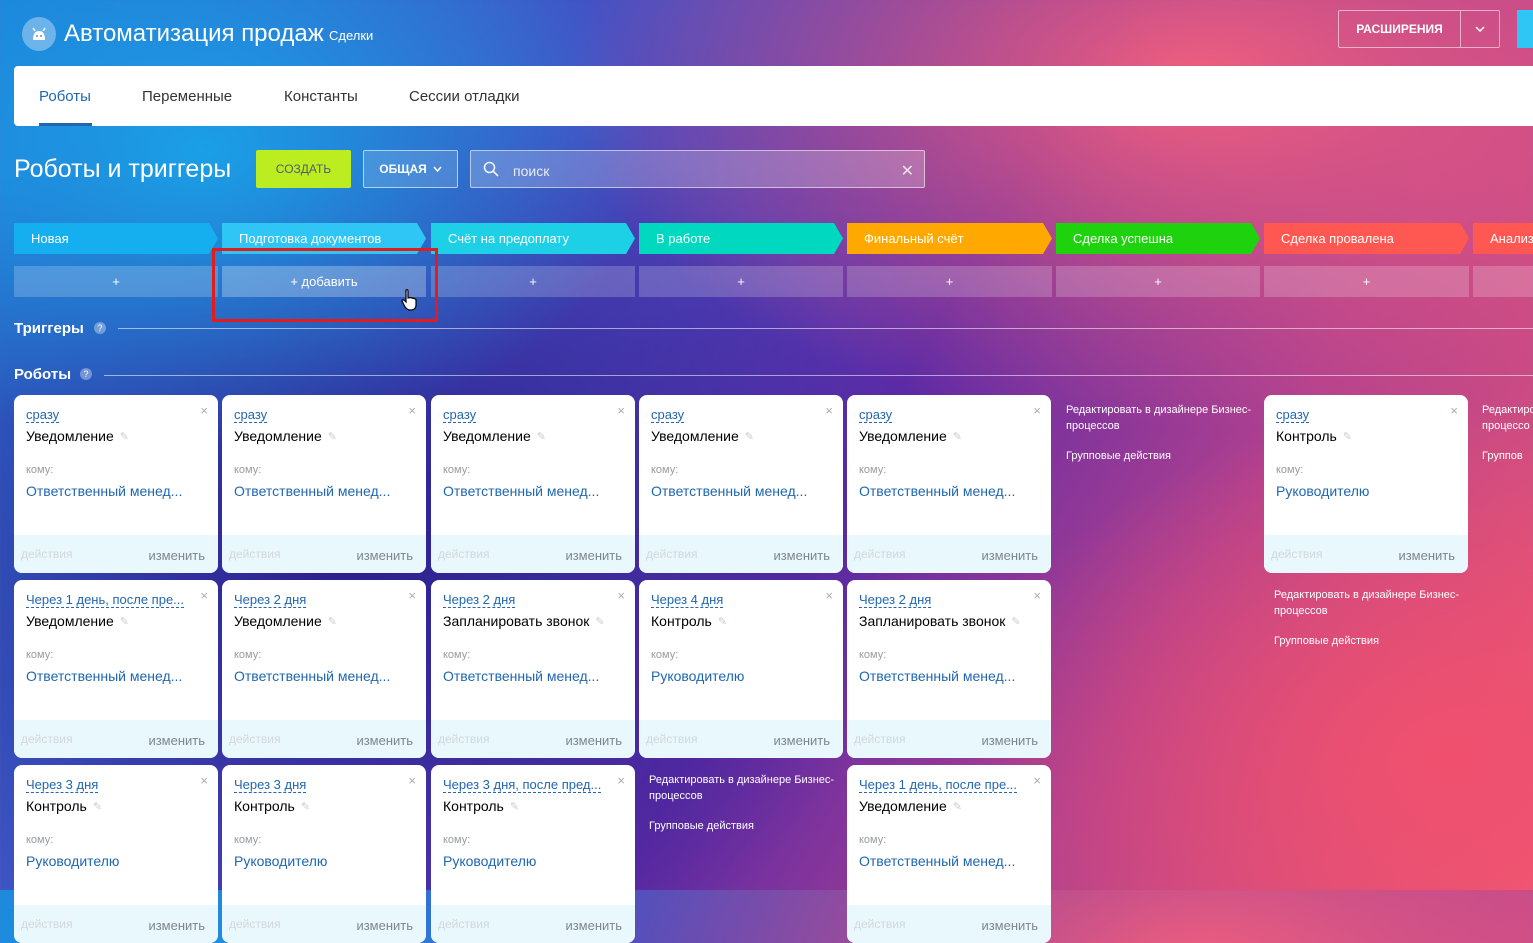 The width and height of the screenshot is (1533, 943). Describe the element at coordinates (187, 96) in the screenshot. I see `tab-variables: Переменные` at that location.